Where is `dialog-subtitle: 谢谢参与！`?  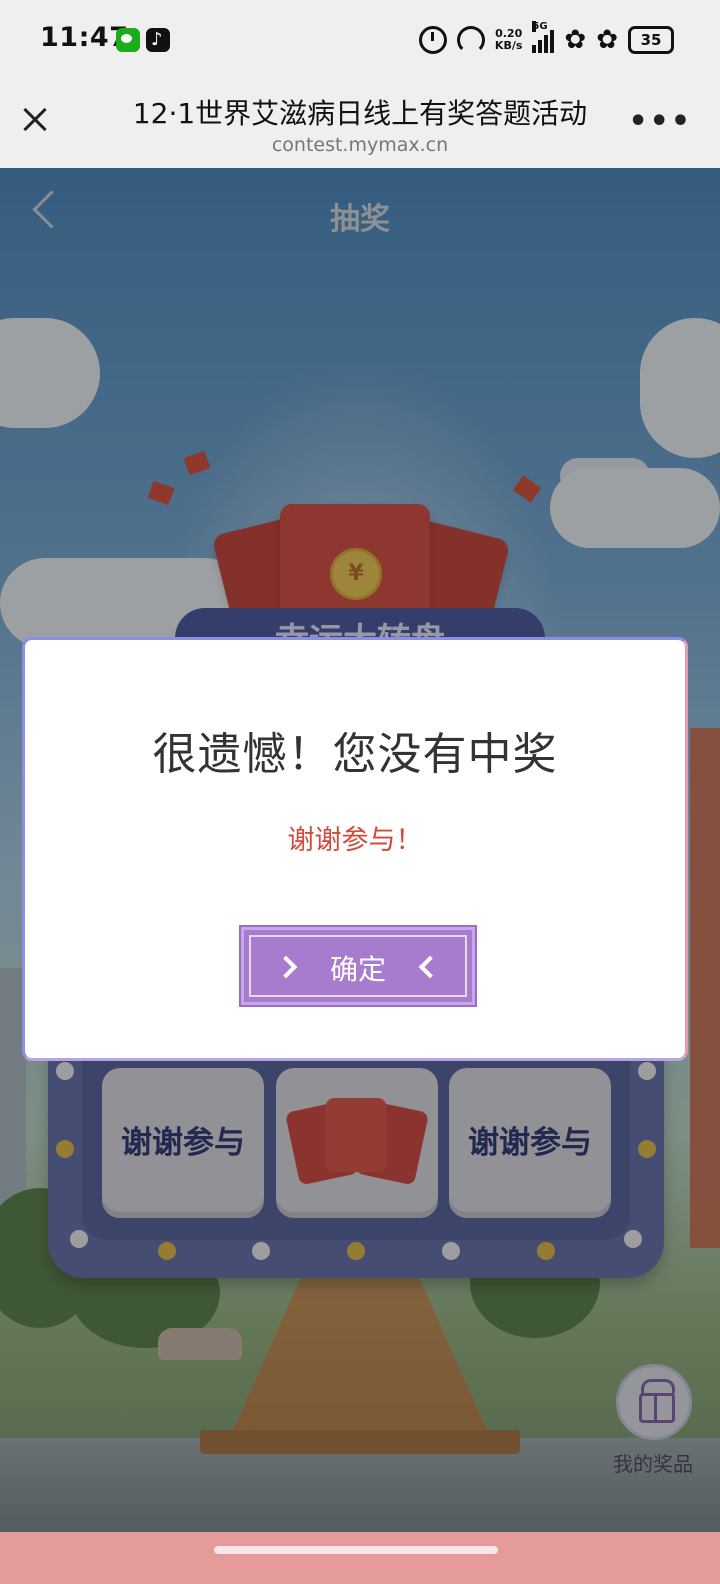 dialog-subtitle: 谢谢参与！ is located at coordinates (355, 840).